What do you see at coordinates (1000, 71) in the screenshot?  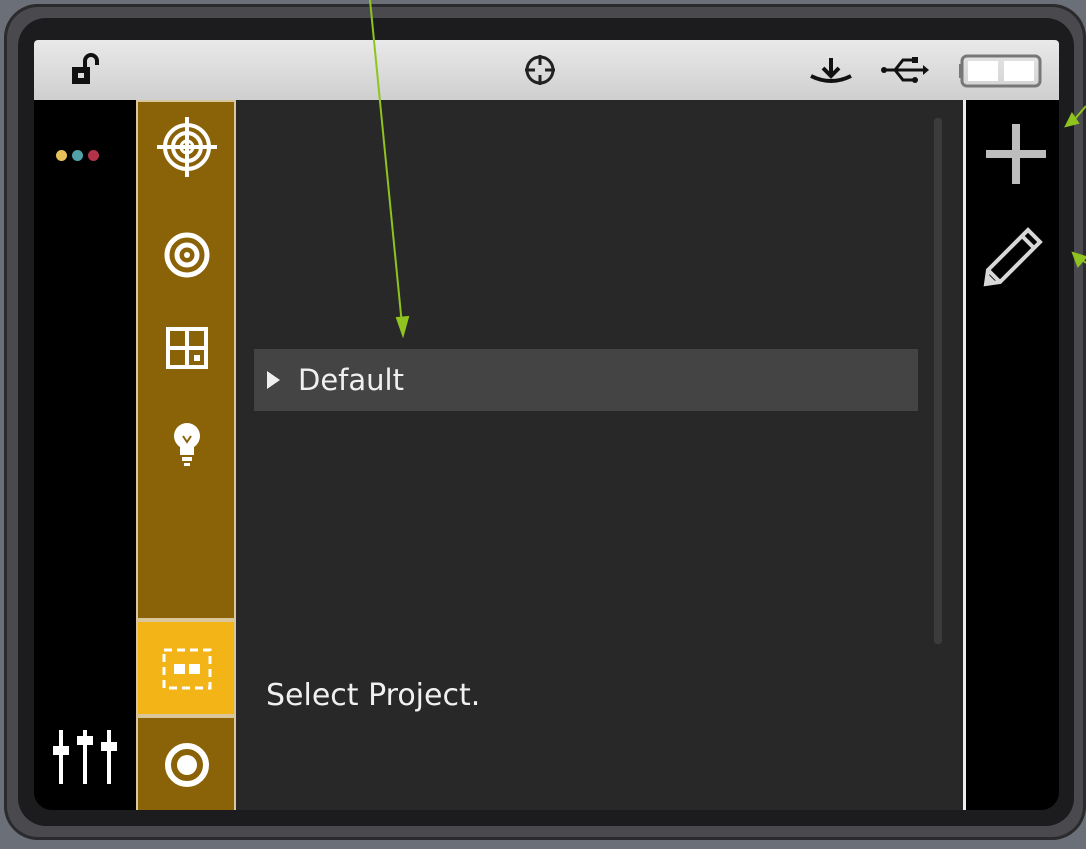 I see `battery-icon` at bounding box center [1000, 71].